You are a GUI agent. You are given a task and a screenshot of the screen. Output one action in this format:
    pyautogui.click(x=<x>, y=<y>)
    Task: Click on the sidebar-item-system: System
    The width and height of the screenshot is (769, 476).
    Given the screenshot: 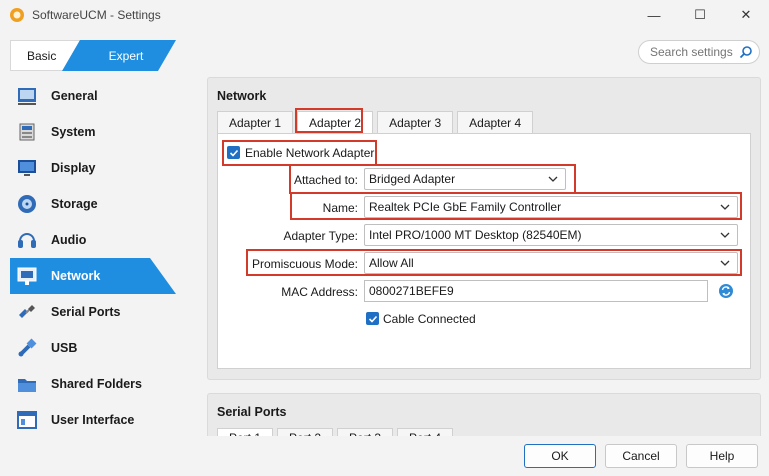 What is the action you would take?
    pyautogui.click(x=93, y=132)
    